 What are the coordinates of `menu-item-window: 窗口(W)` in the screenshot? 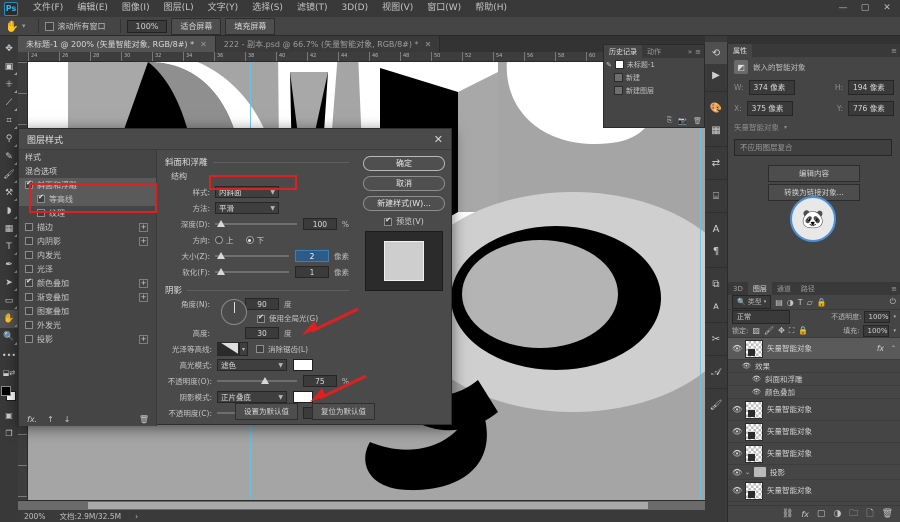 It's located at (444, 8).